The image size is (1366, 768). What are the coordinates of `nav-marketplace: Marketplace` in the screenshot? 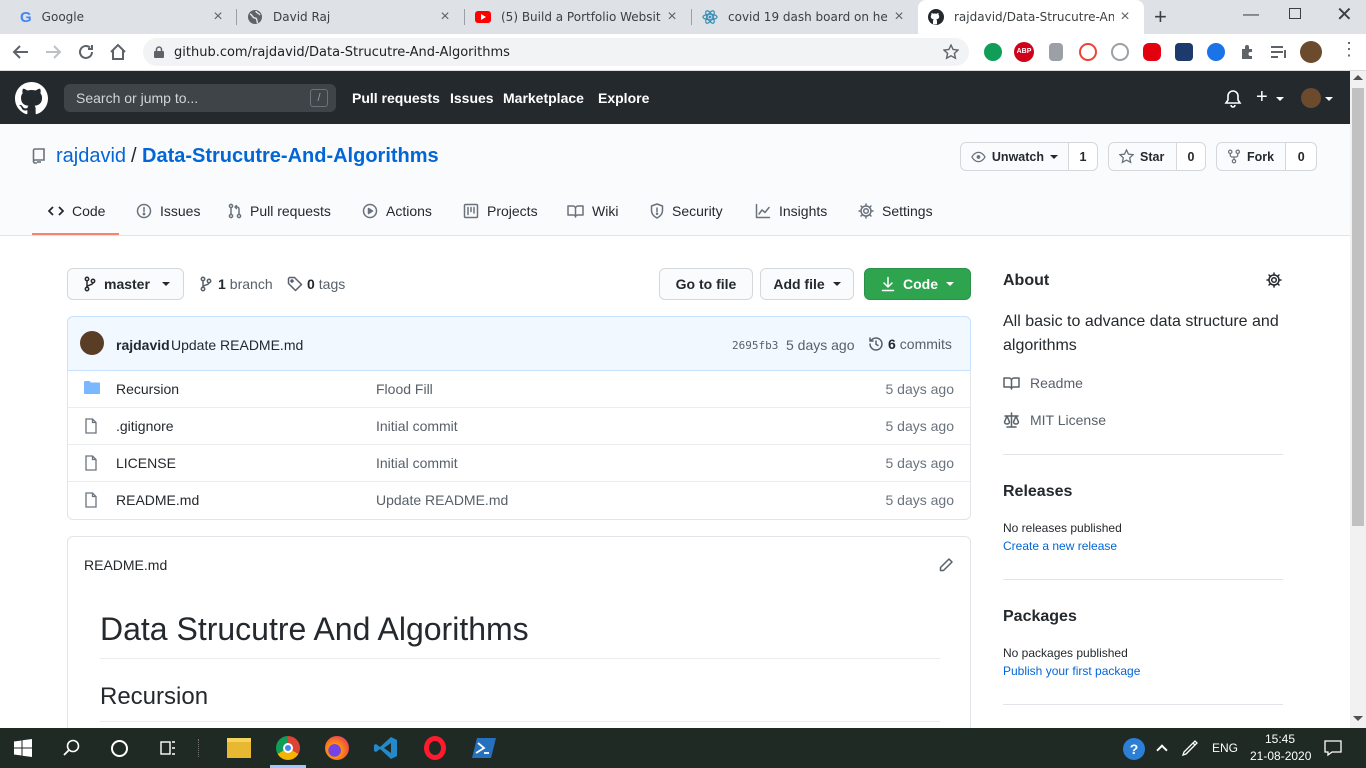 It's located at (543, 98).